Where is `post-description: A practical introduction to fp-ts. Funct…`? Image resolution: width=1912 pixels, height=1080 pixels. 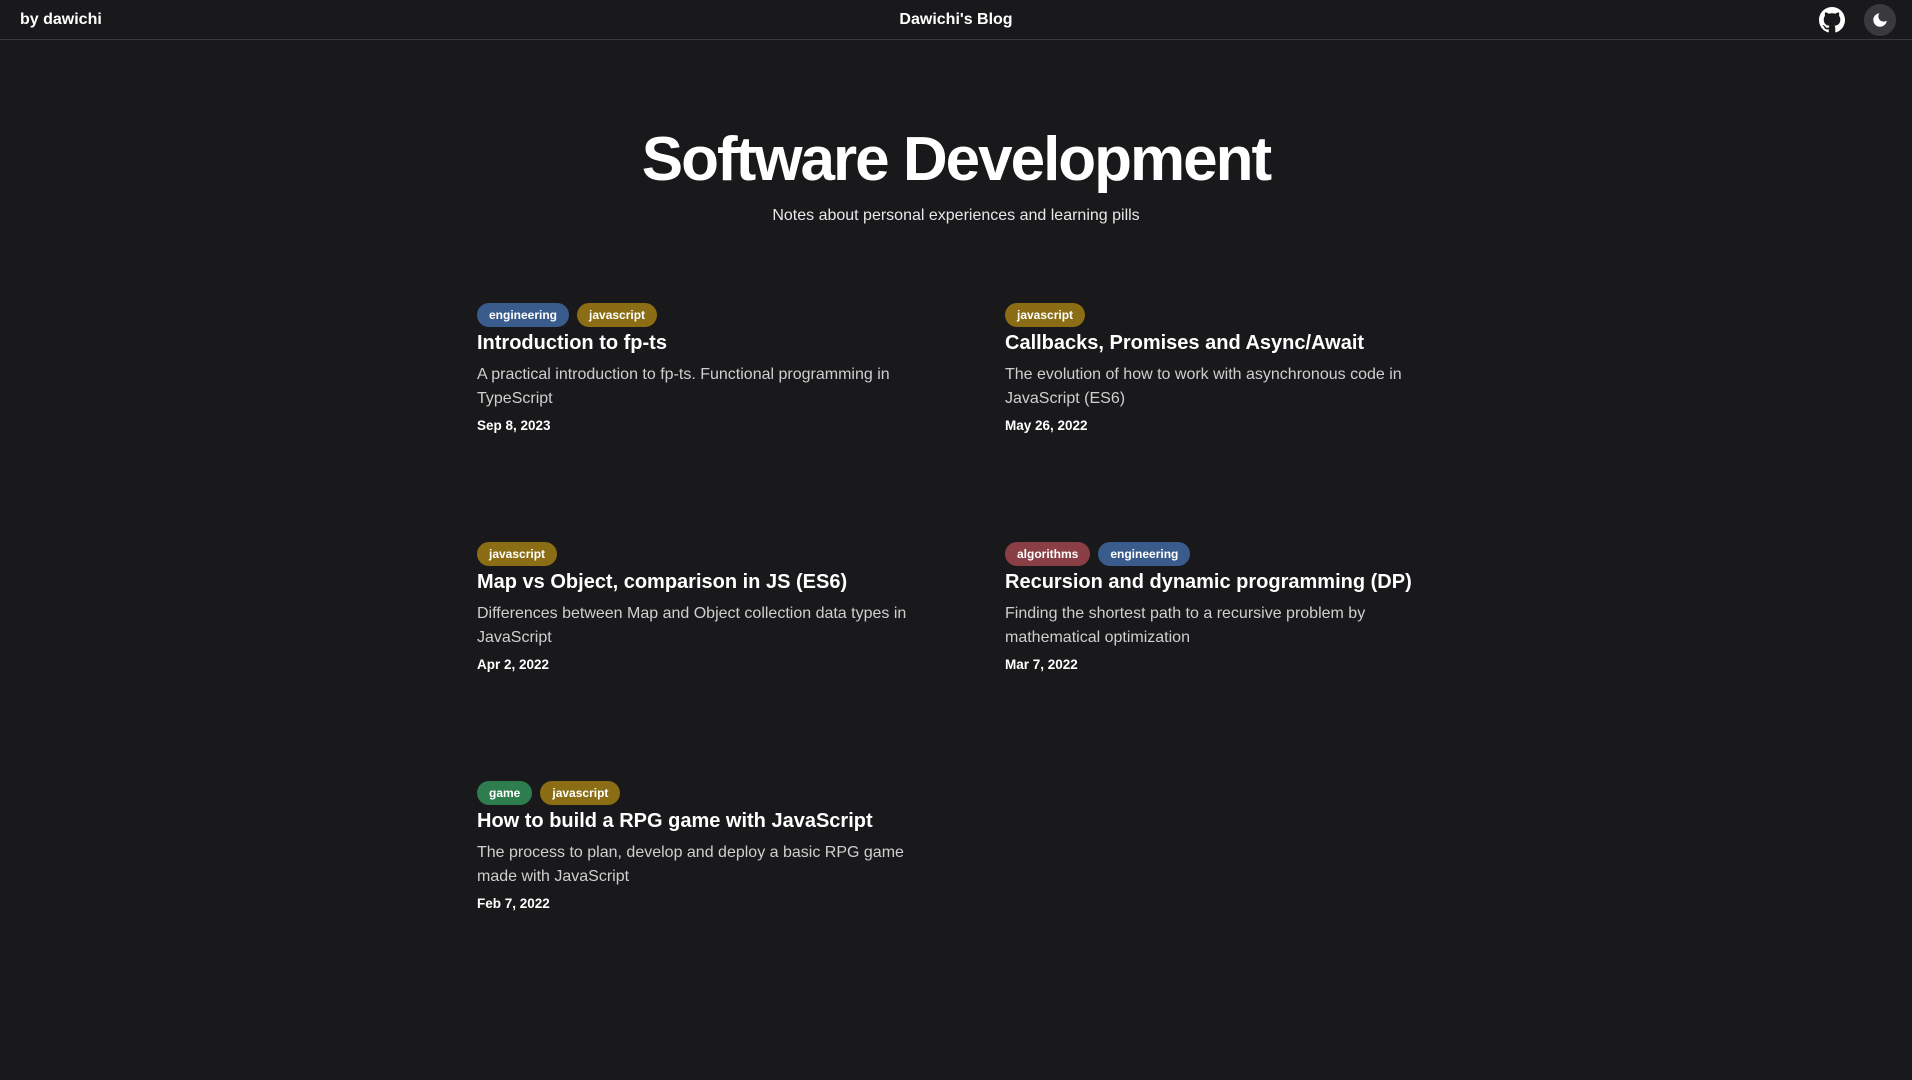
post-description: A practical introduction to fp-ts. Funct… is located at coordinates (683, 386).